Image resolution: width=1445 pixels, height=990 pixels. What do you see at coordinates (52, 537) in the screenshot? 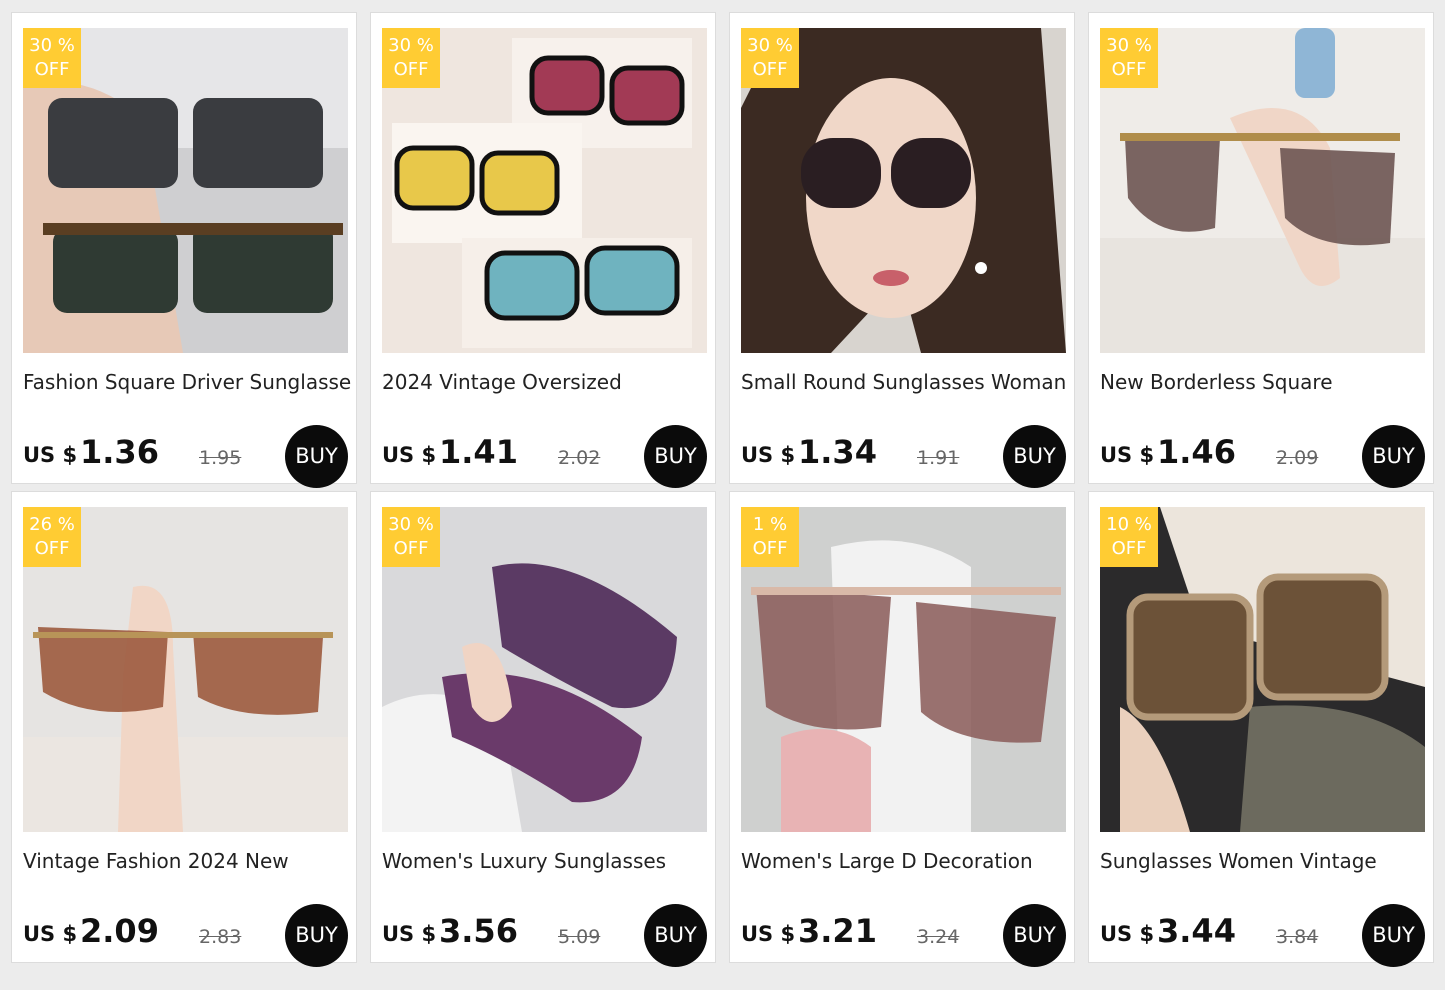
I see `discount-badge: 26 % OFF` at bounding box center [52, 537].